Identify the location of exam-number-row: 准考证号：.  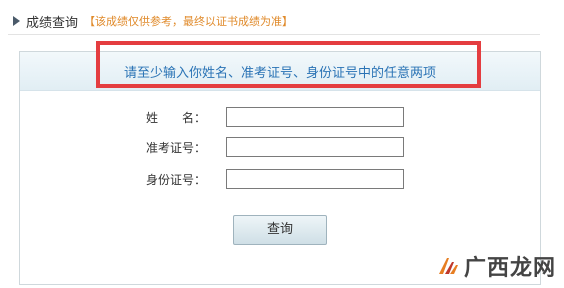
(280, 148).